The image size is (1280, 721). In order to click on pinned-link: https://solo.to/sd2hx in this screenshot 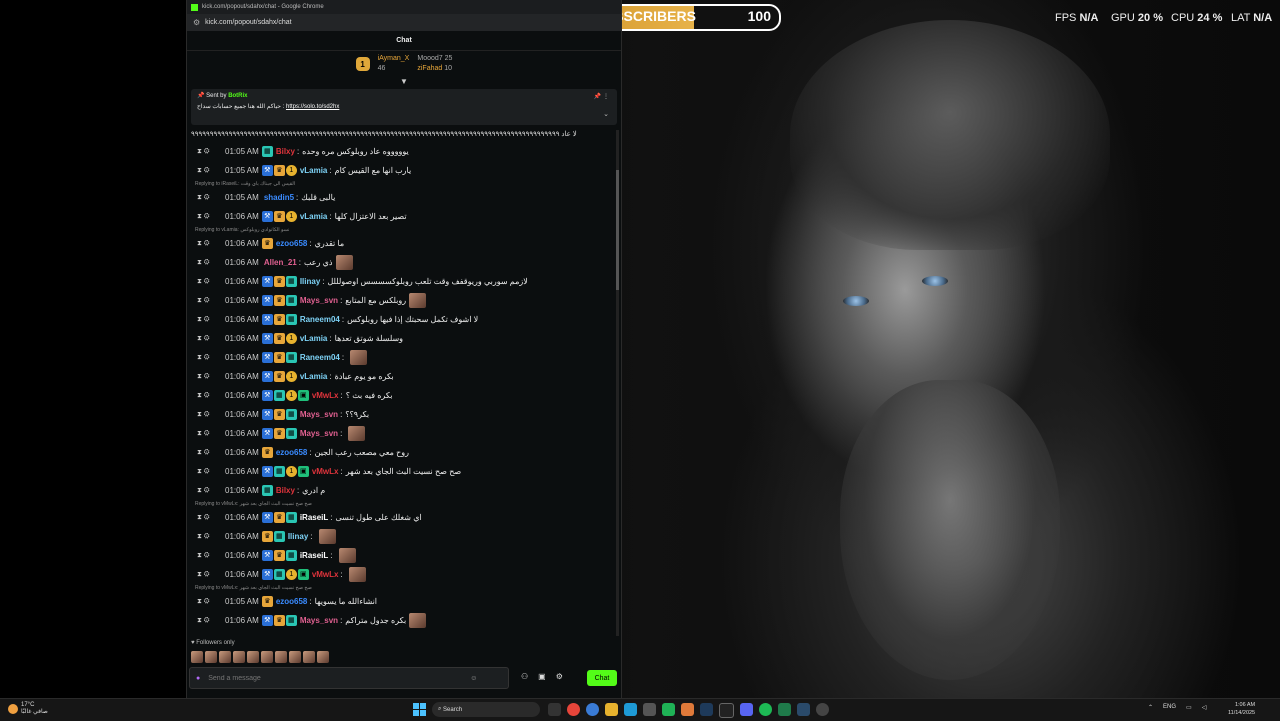, I will do `click(312, 107)`.